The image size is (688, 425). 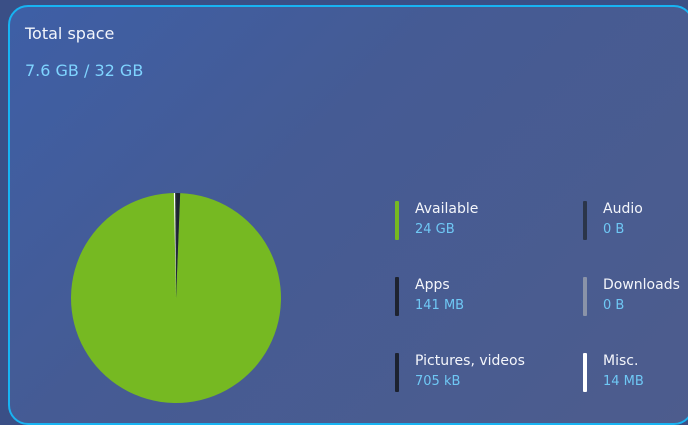 What do you see at coordinates (614, 305) in the screenshot?
I see `legend-value-downloads: 0 B` at bounding box center [614, 305].